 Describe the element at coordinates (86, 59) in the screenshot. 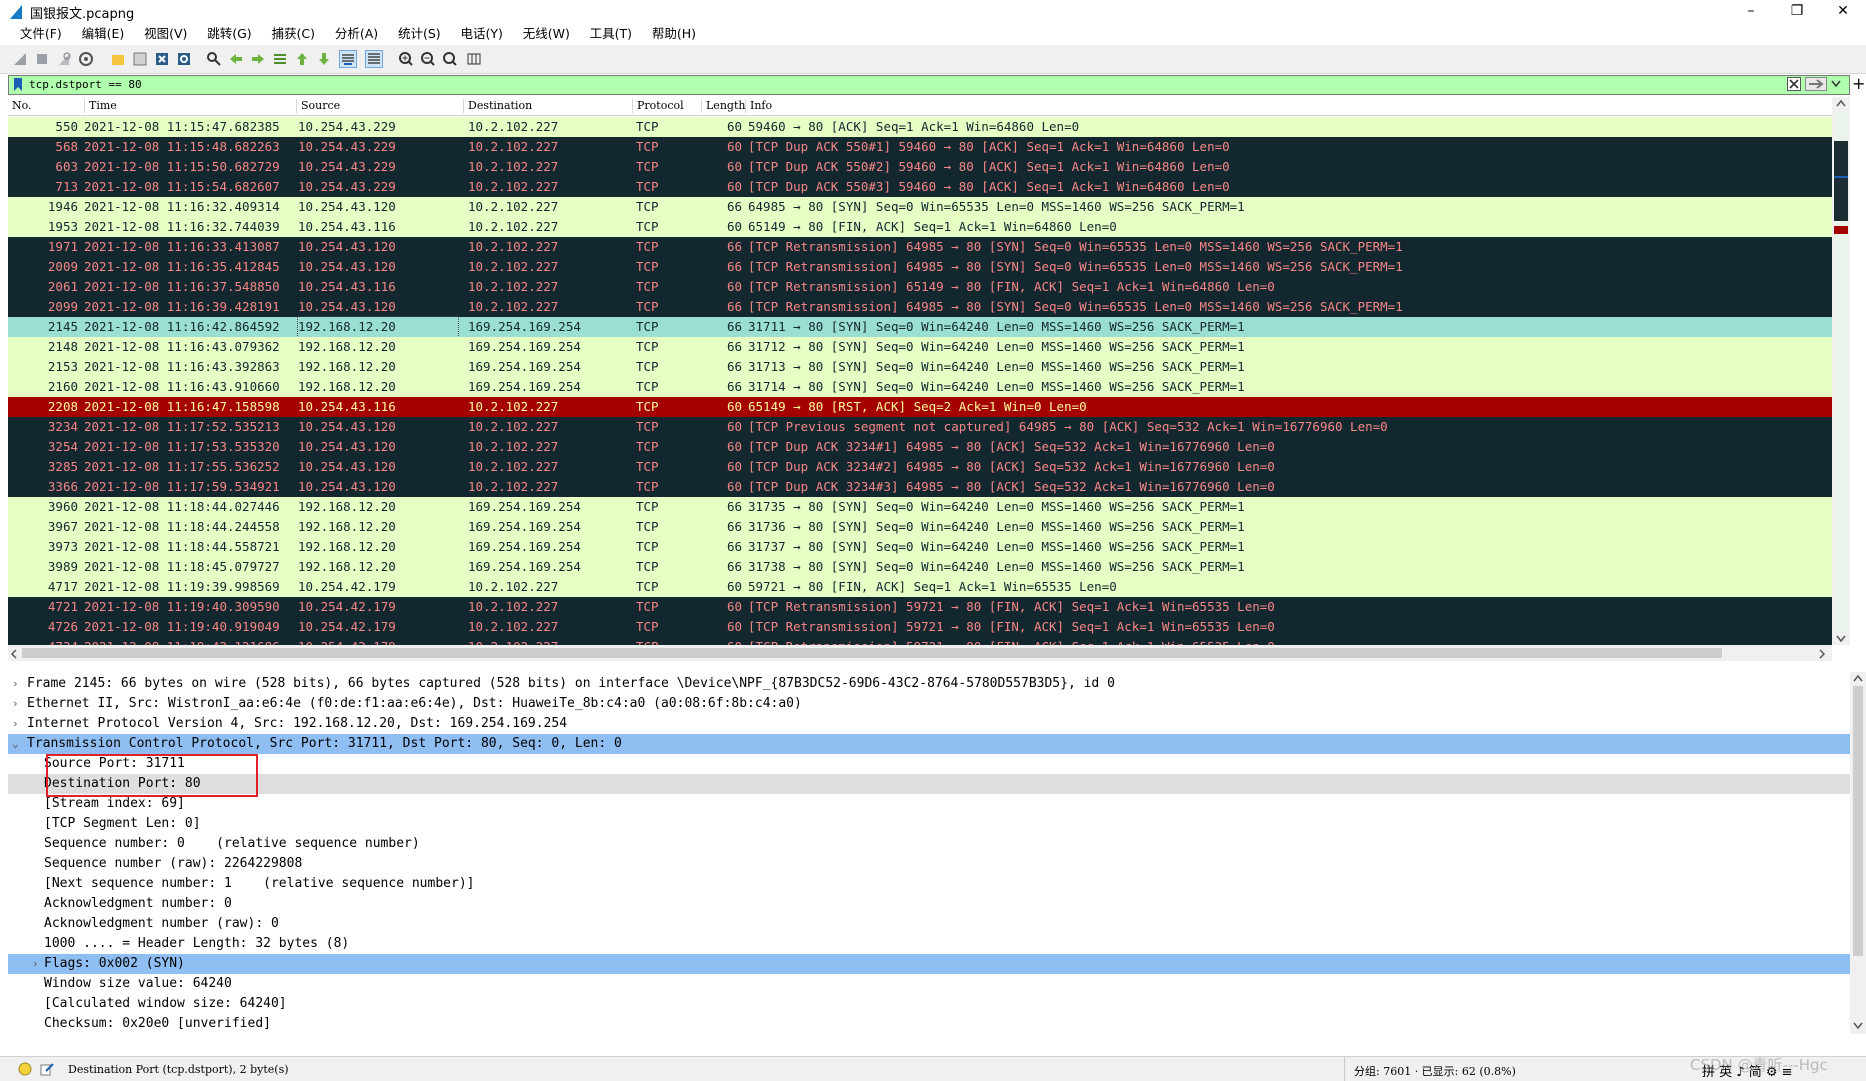

I see `capture-options-icon` at that location.